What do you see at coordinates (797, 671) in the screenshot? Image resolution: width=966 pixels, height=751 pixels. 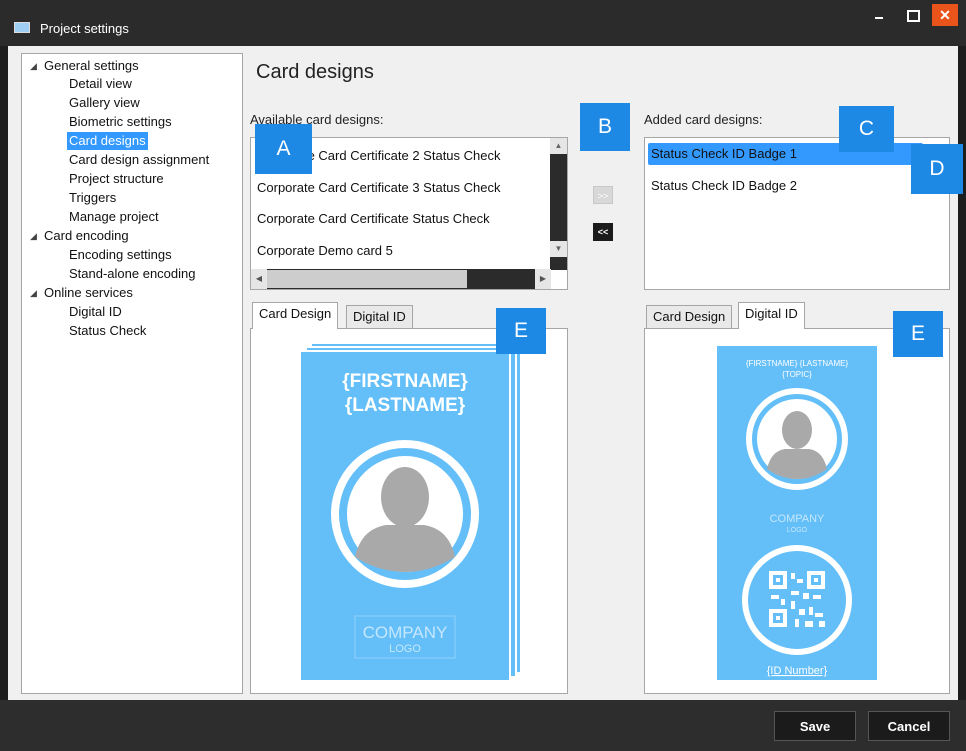 I see `id-number-field: {ID Number}` at bounding box center [797, 671].